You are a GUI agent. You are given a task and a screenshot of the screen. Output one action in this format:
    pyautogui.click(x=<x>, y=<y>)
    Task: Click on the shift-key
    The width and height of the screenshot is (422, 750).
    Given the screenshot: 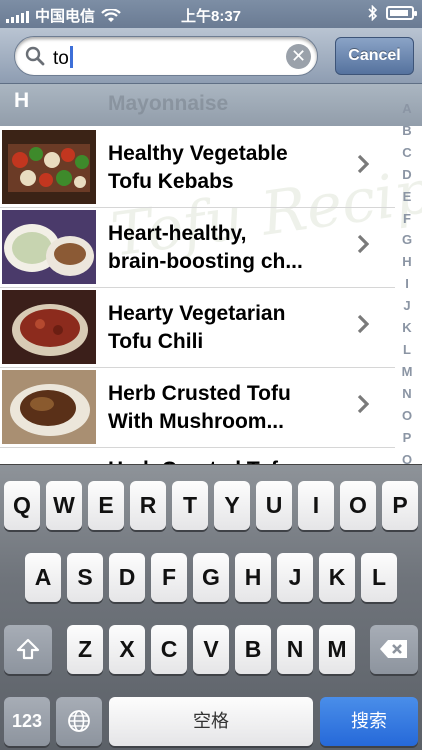 What is the action you would take?
    pyautogui.click(x=28, y=649)
    